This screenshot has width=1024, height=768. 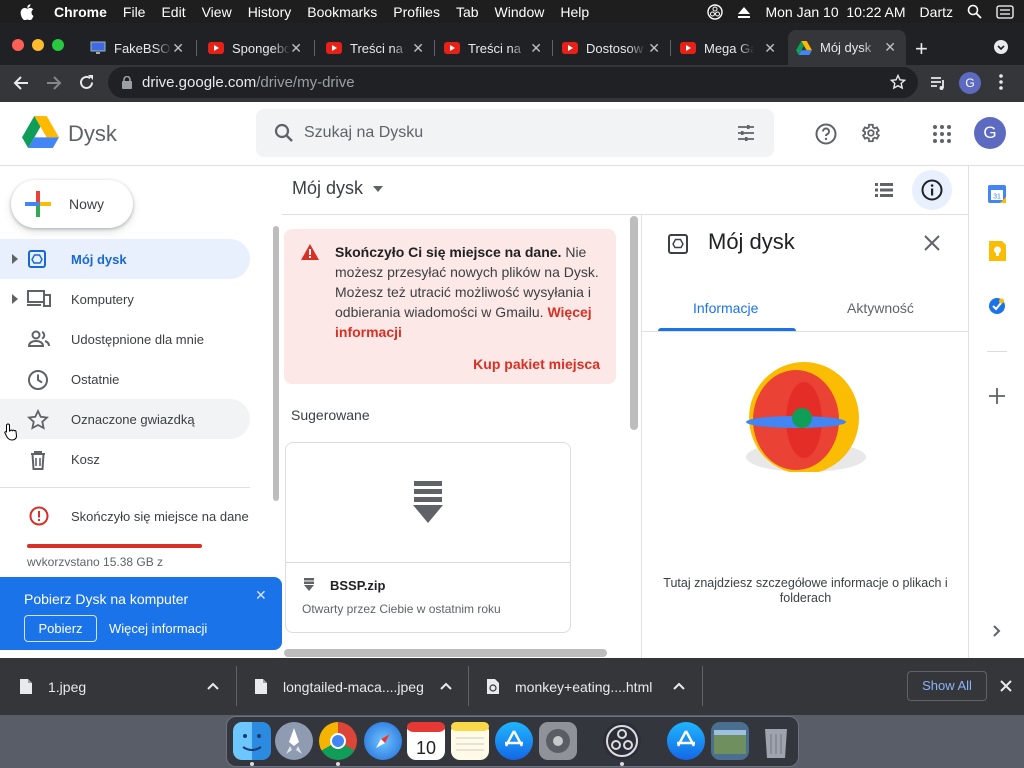 I want to click on sidebar-item-my-drive: Mój dysk, so click(x=125, y=259).